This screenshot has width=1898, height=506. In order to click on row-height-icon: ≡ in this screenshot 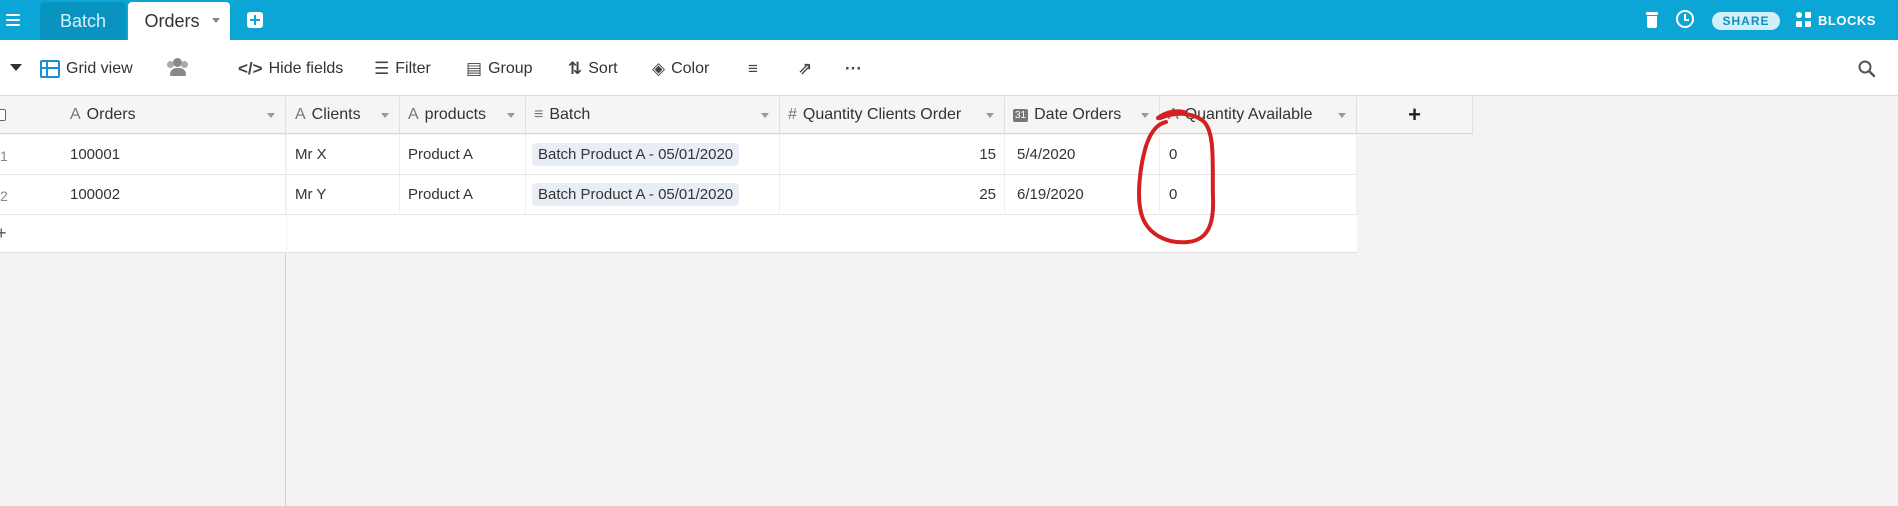, I will do `click(753, 68)`.